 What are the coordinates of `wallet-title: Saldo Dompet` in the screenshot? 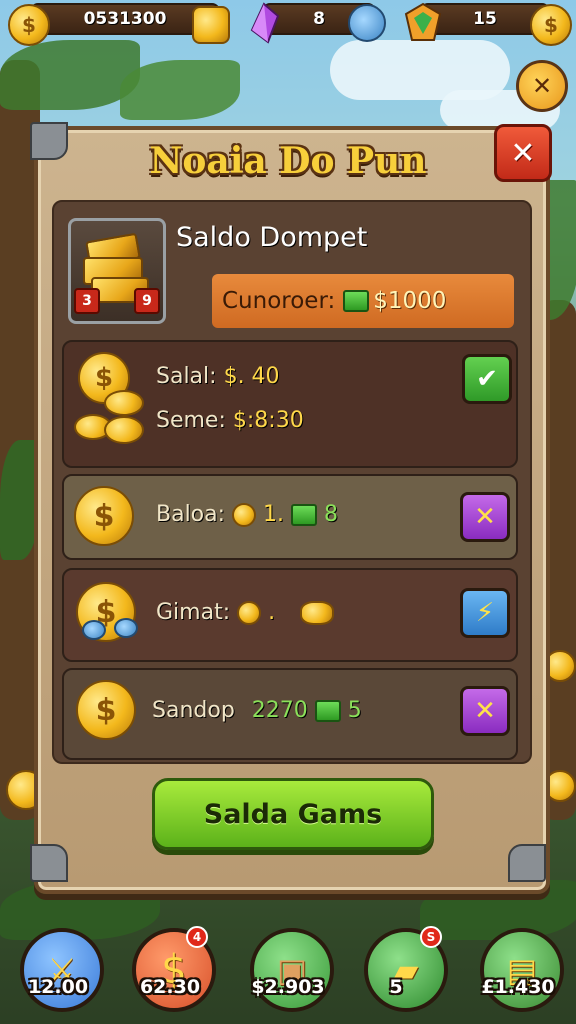 It's located at (272, 237).